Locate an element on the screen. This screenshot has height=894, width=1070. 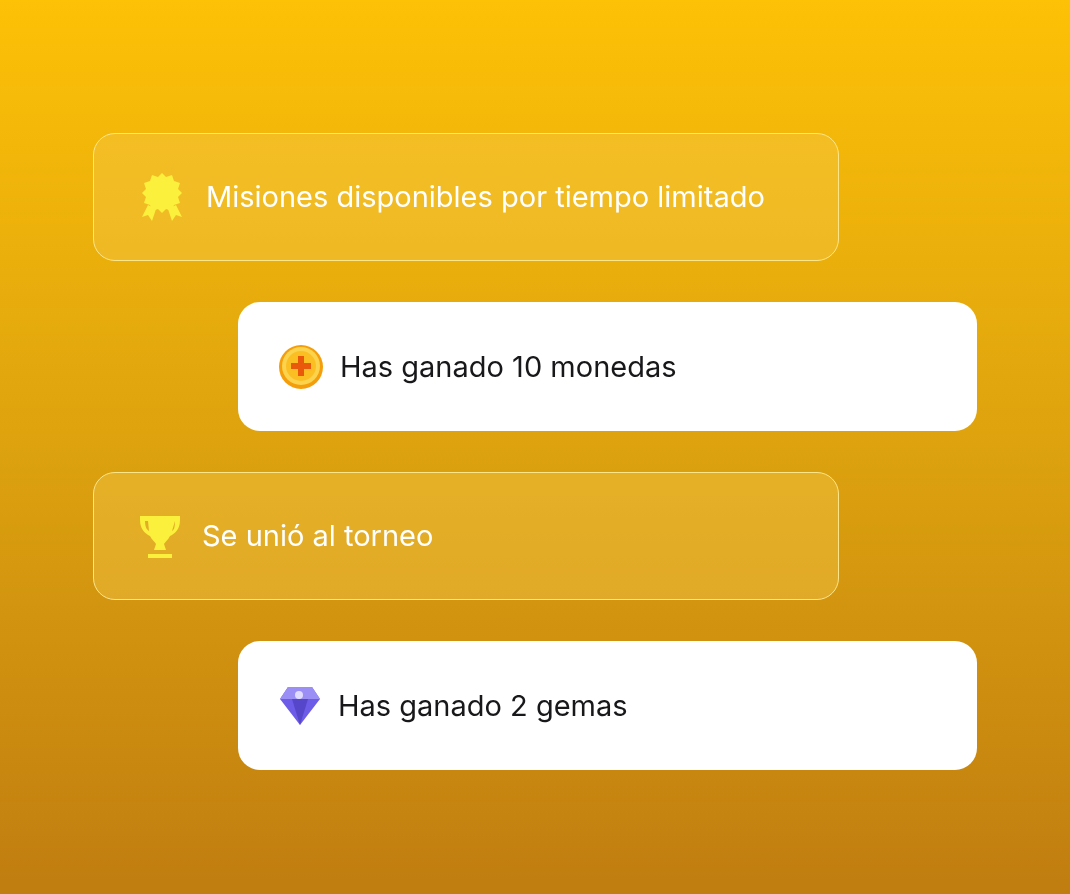
gem-icon is located at coordinates (300, 705).